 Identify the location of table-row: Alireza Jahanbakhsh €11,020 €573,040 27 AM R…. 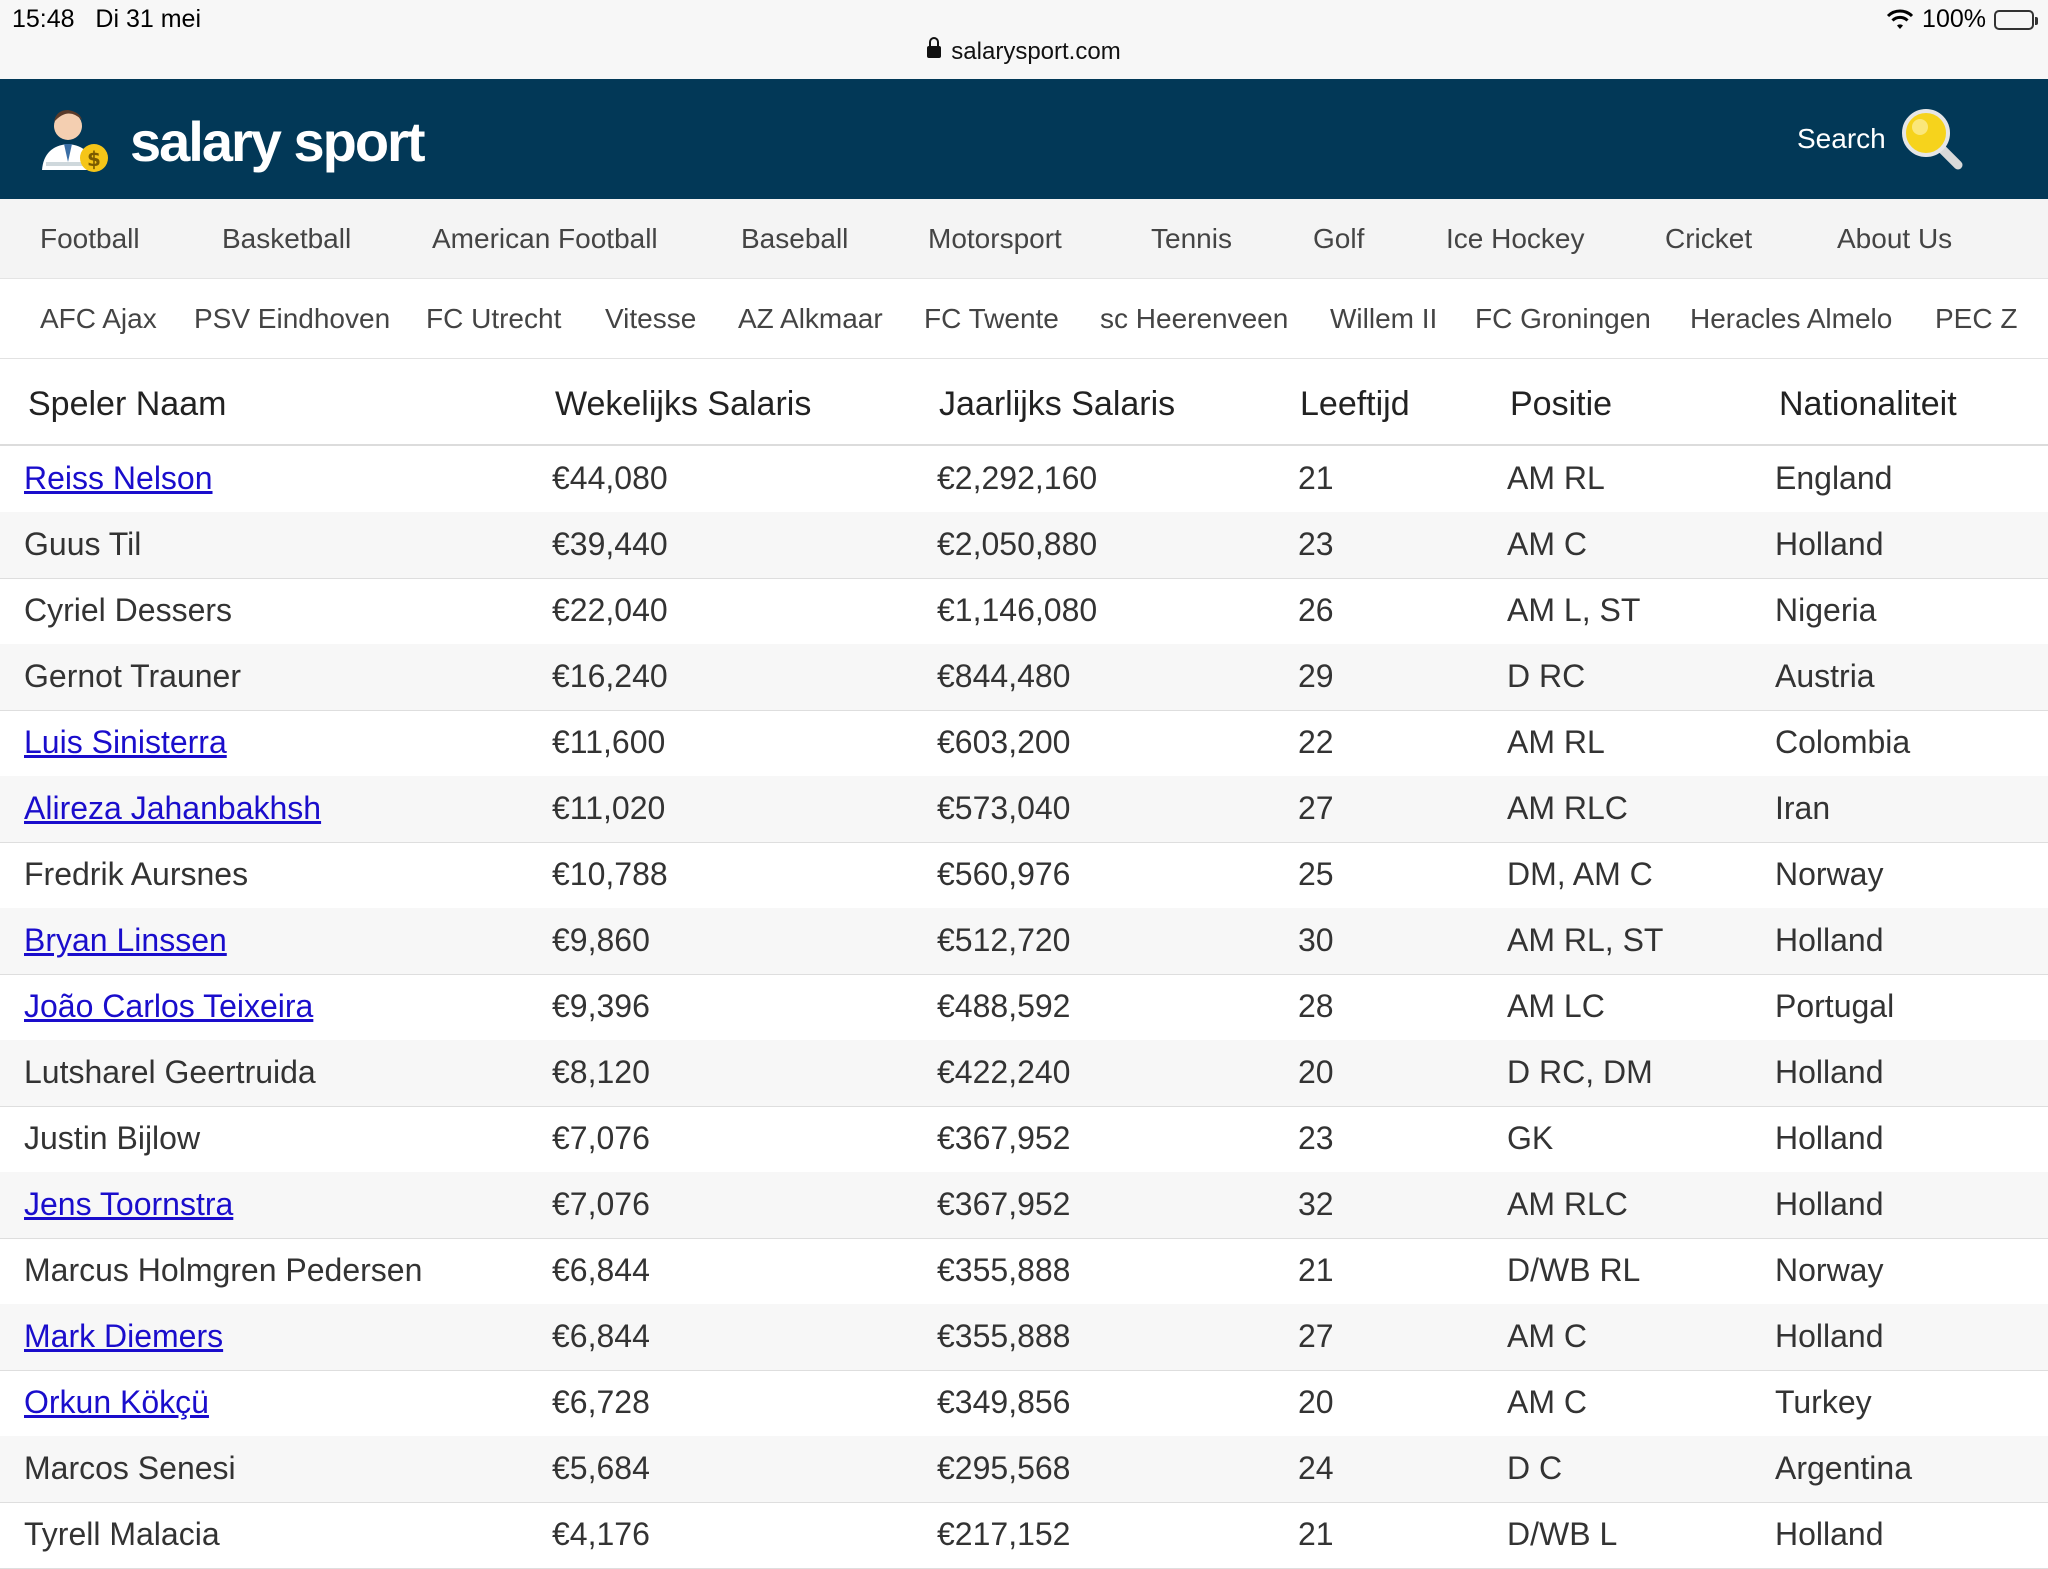
(1024, 809).